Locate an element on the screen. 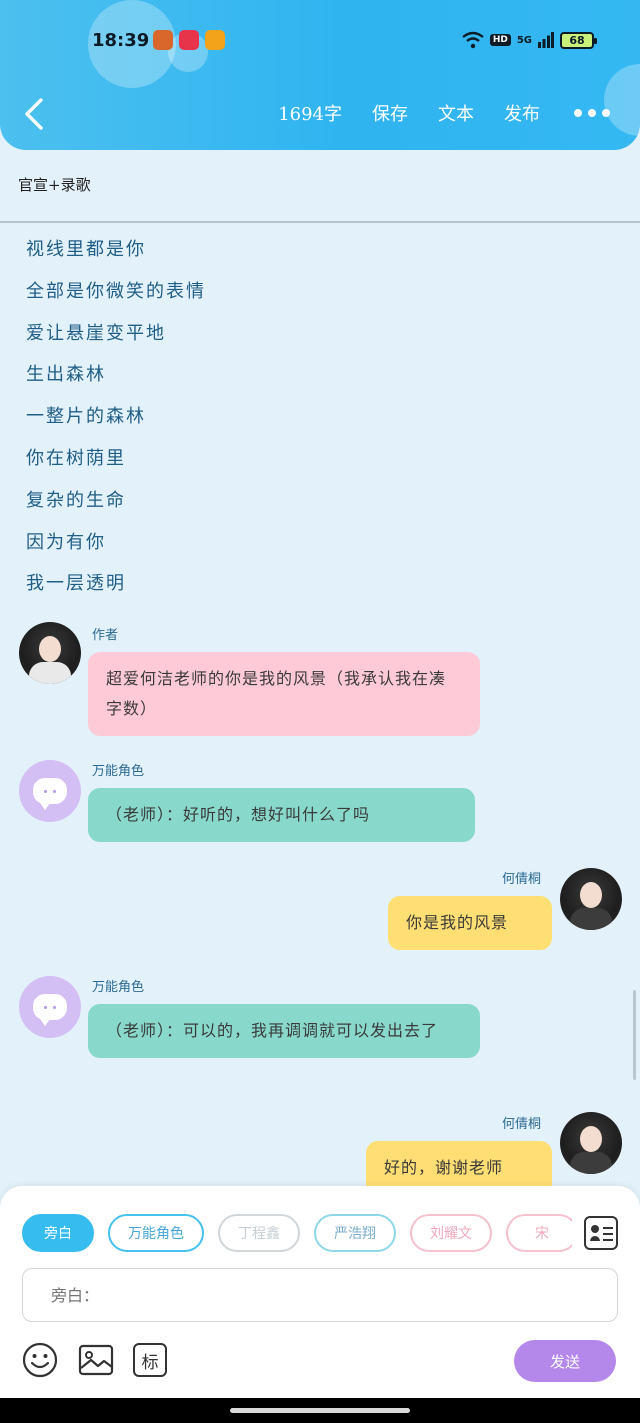  network-label: 5G is located at coordinates (524, 40).